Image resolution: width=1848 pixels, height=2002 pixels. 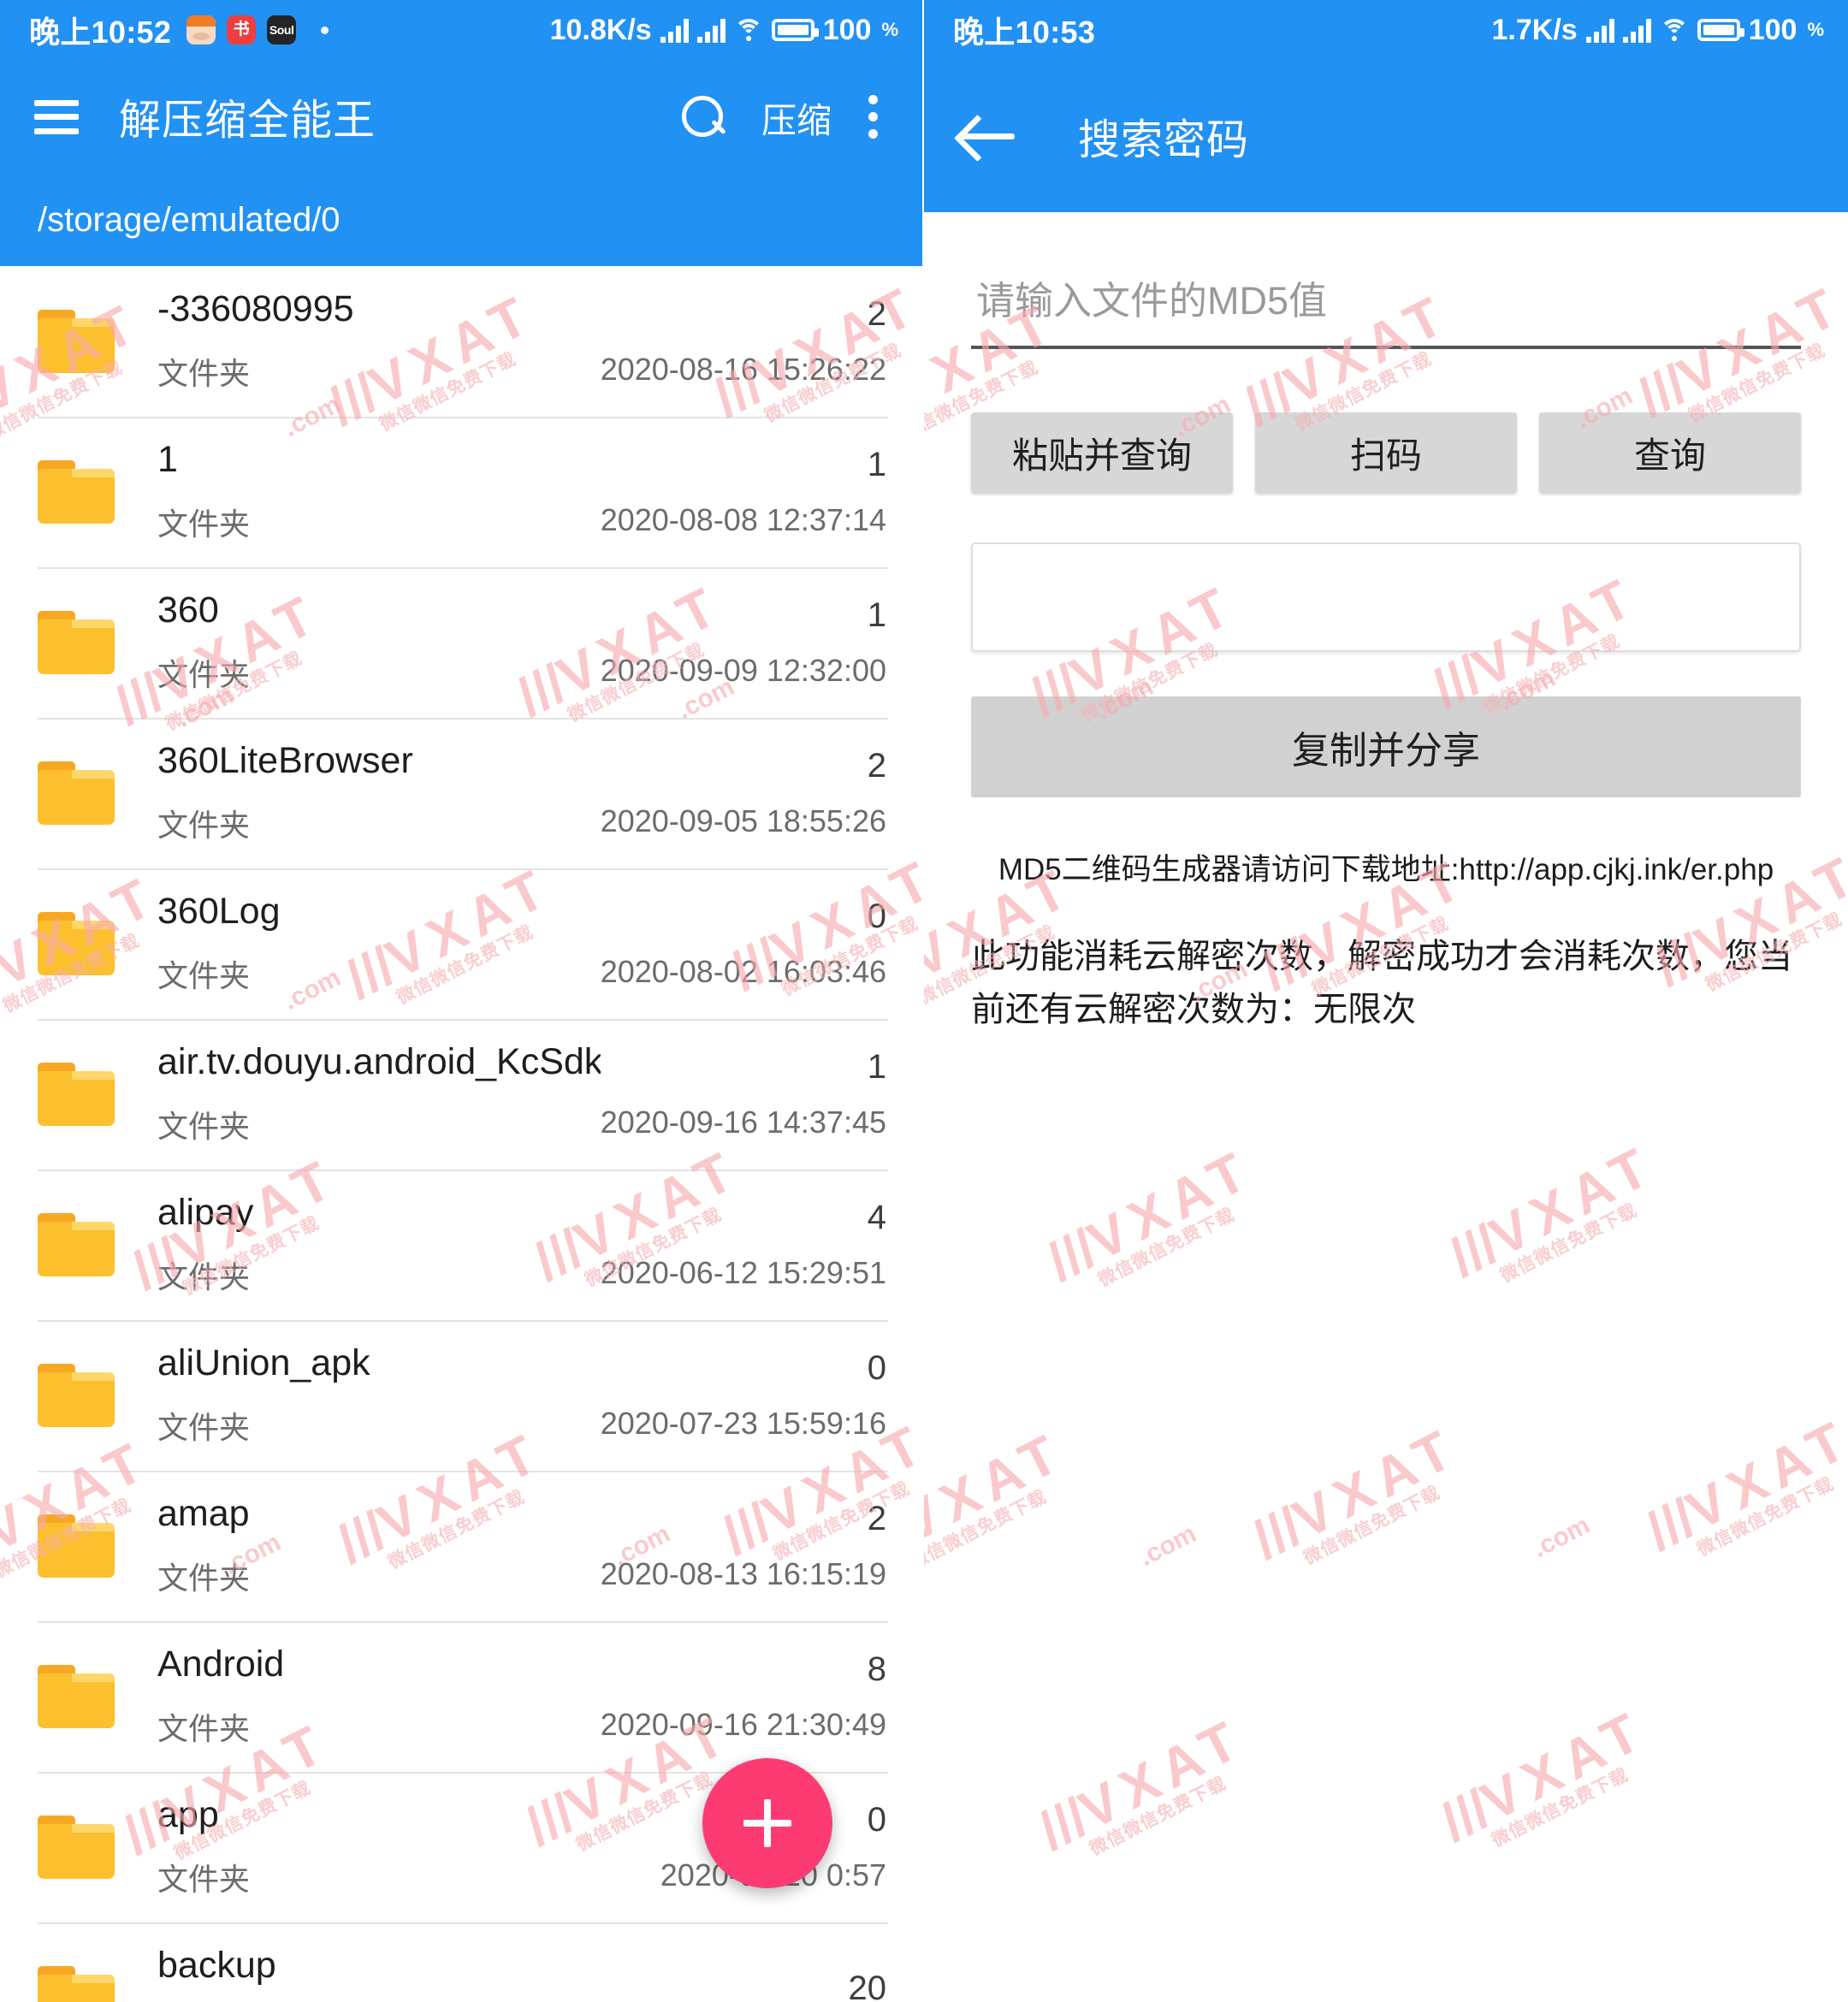 I want to click on app-title: 解压缩全能王, so click(x=247, y=121).